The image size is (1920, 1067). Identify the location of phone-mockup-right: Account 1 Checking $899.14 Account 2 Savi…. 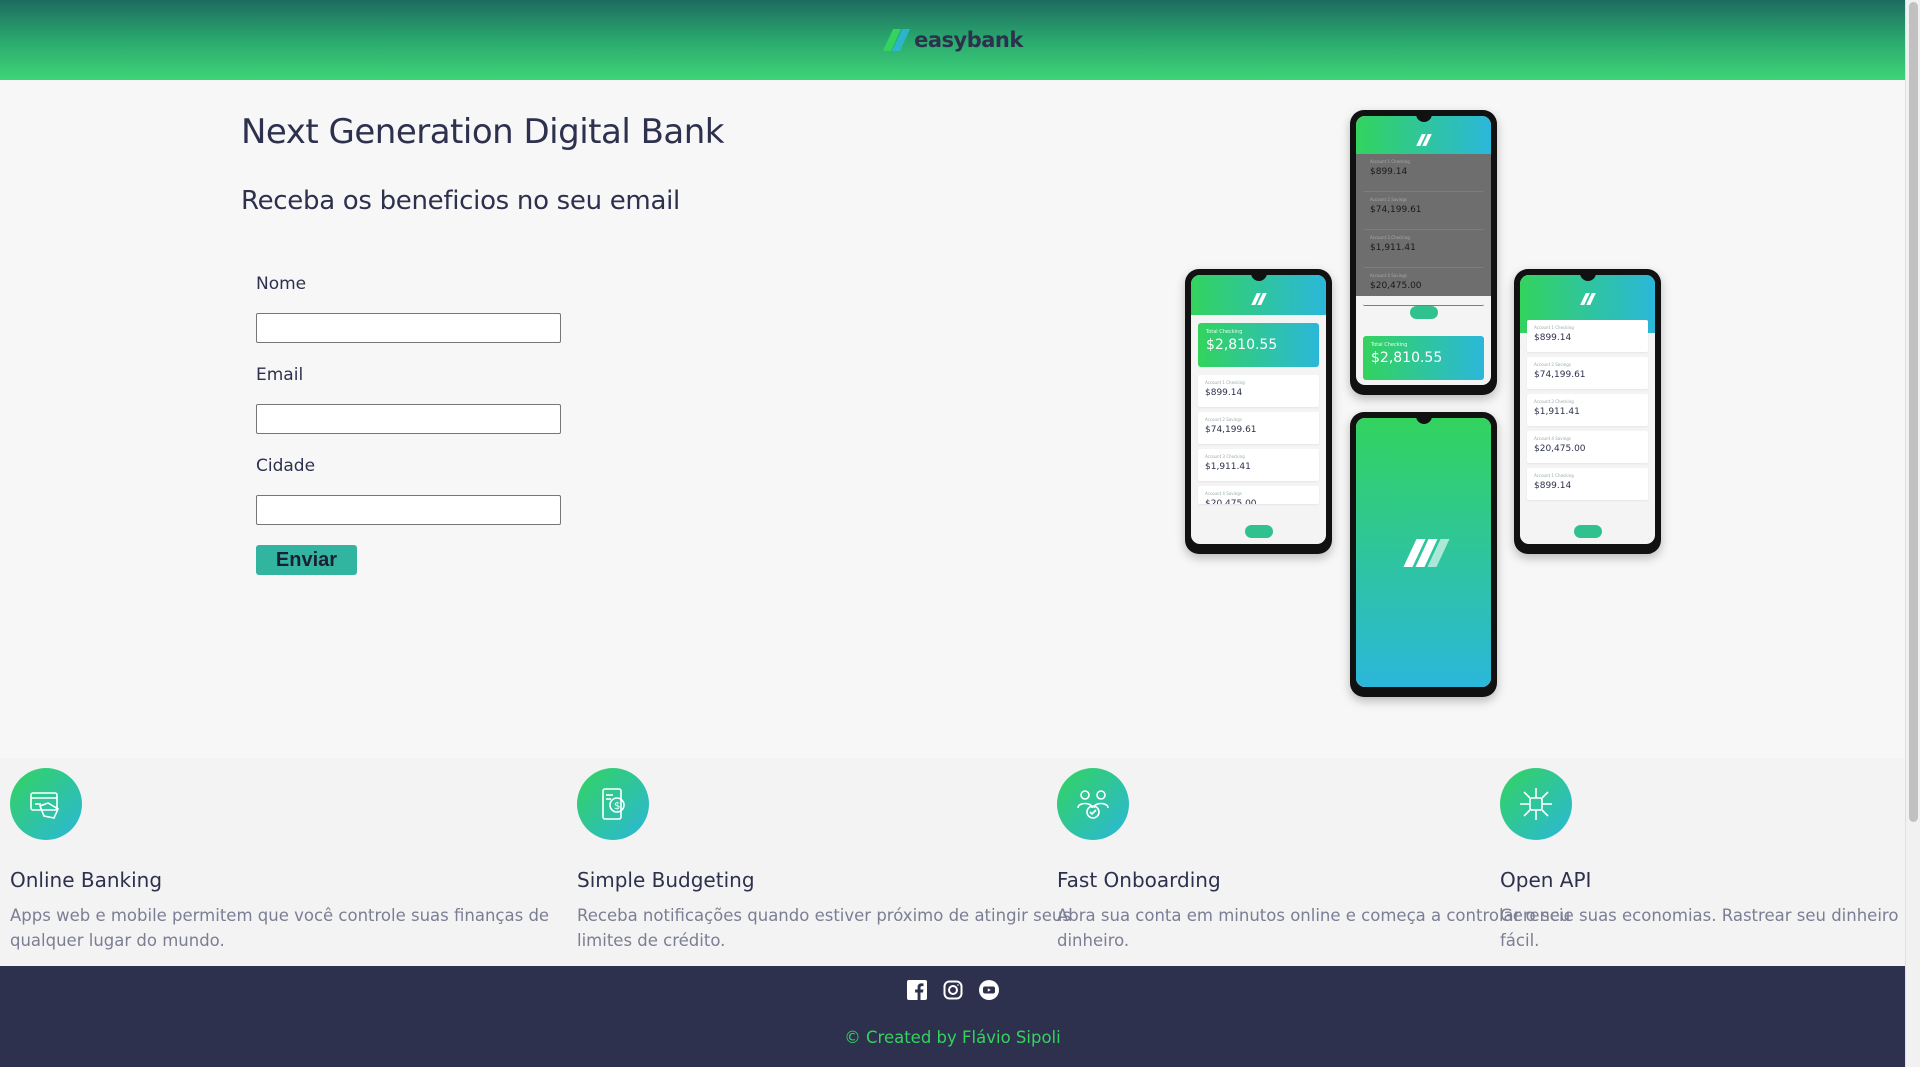
(1587, 411).